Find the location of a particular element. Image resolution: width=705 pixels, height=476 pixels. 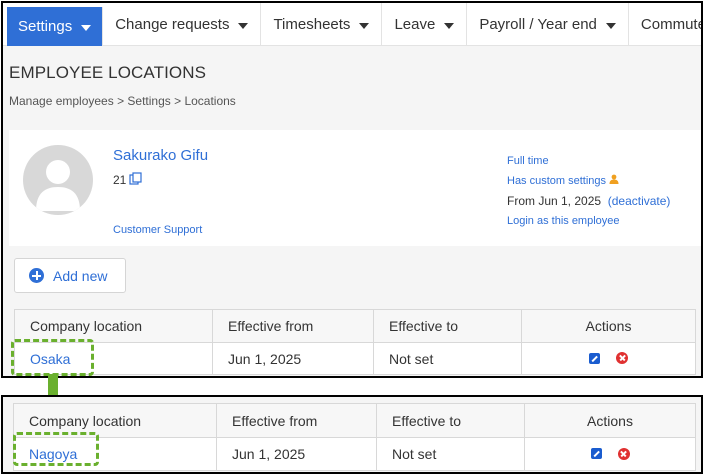

header-company-location: Company location is located at coordinates (113, 326).